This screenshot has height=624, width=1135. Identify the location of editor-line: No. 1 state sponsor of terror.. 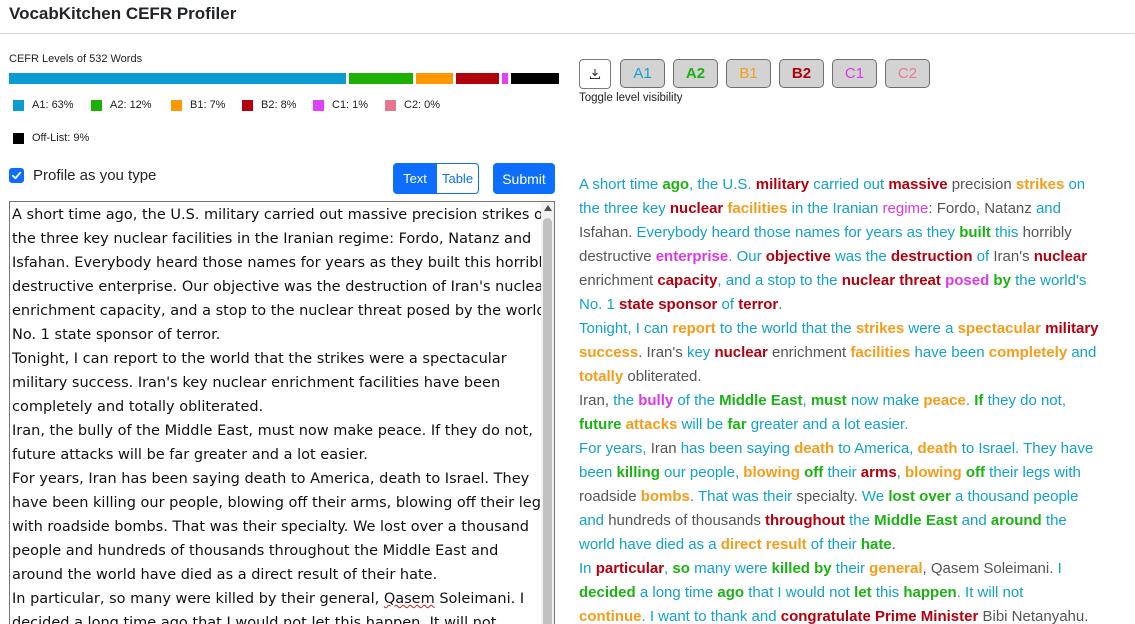
(116, 335).